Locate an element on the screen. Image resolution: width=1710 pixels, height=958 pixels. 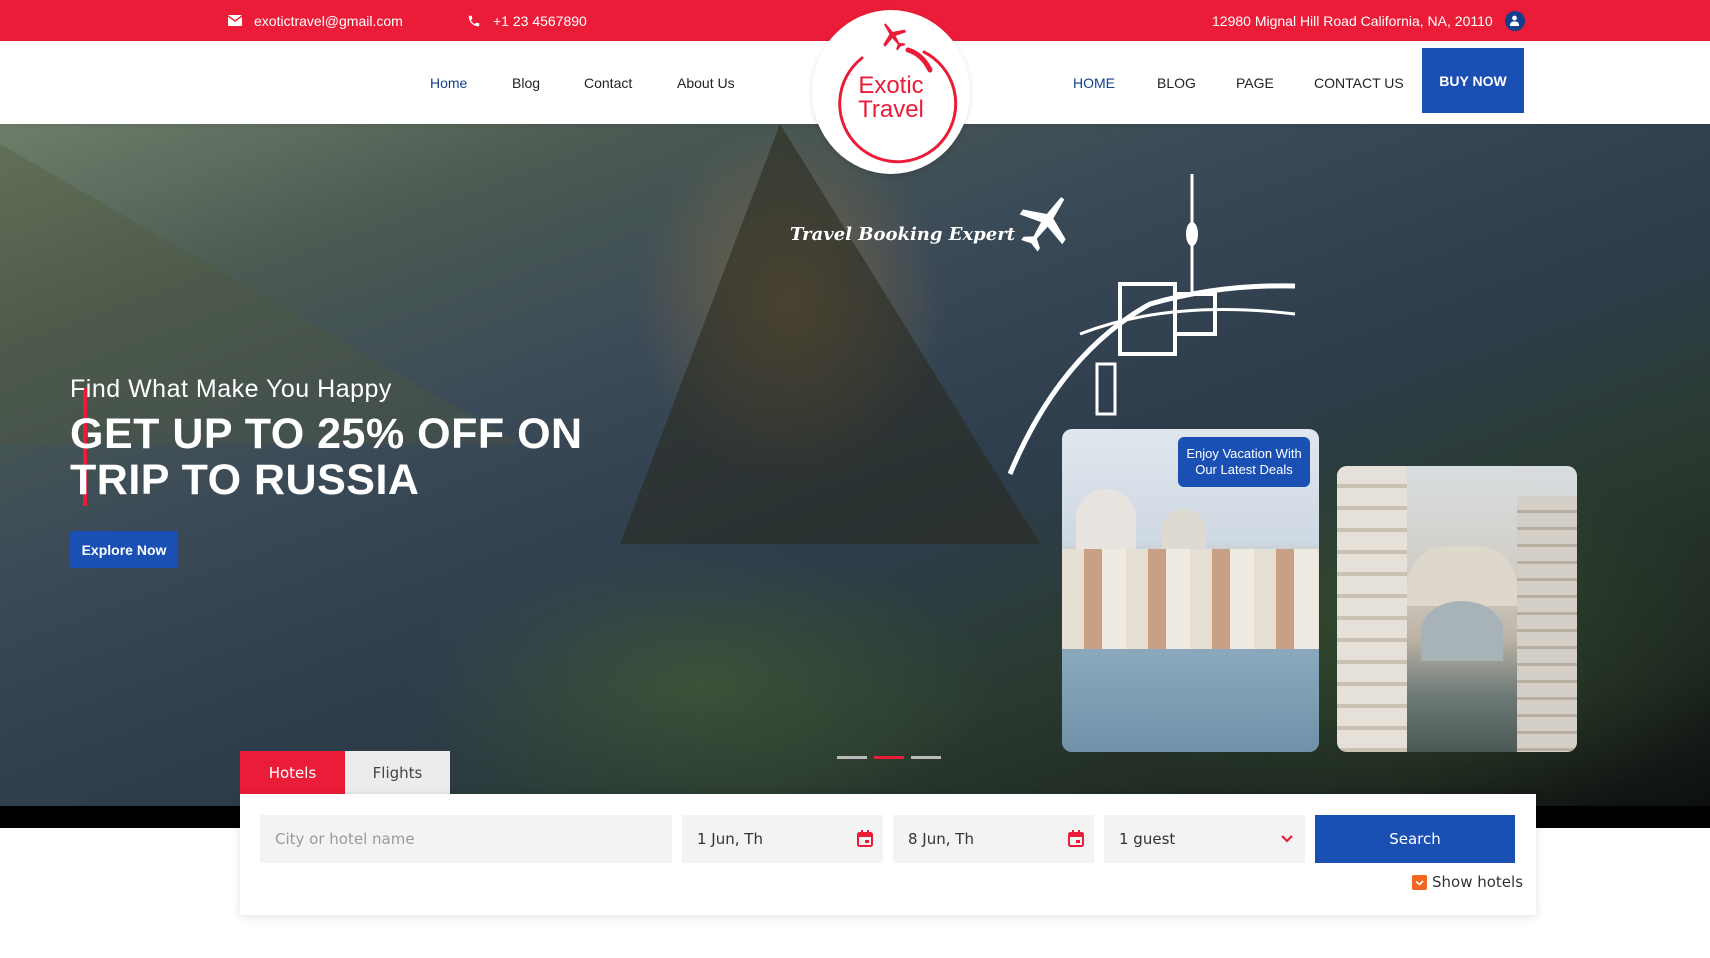
phone-icon is located at coordinates (474, 21).